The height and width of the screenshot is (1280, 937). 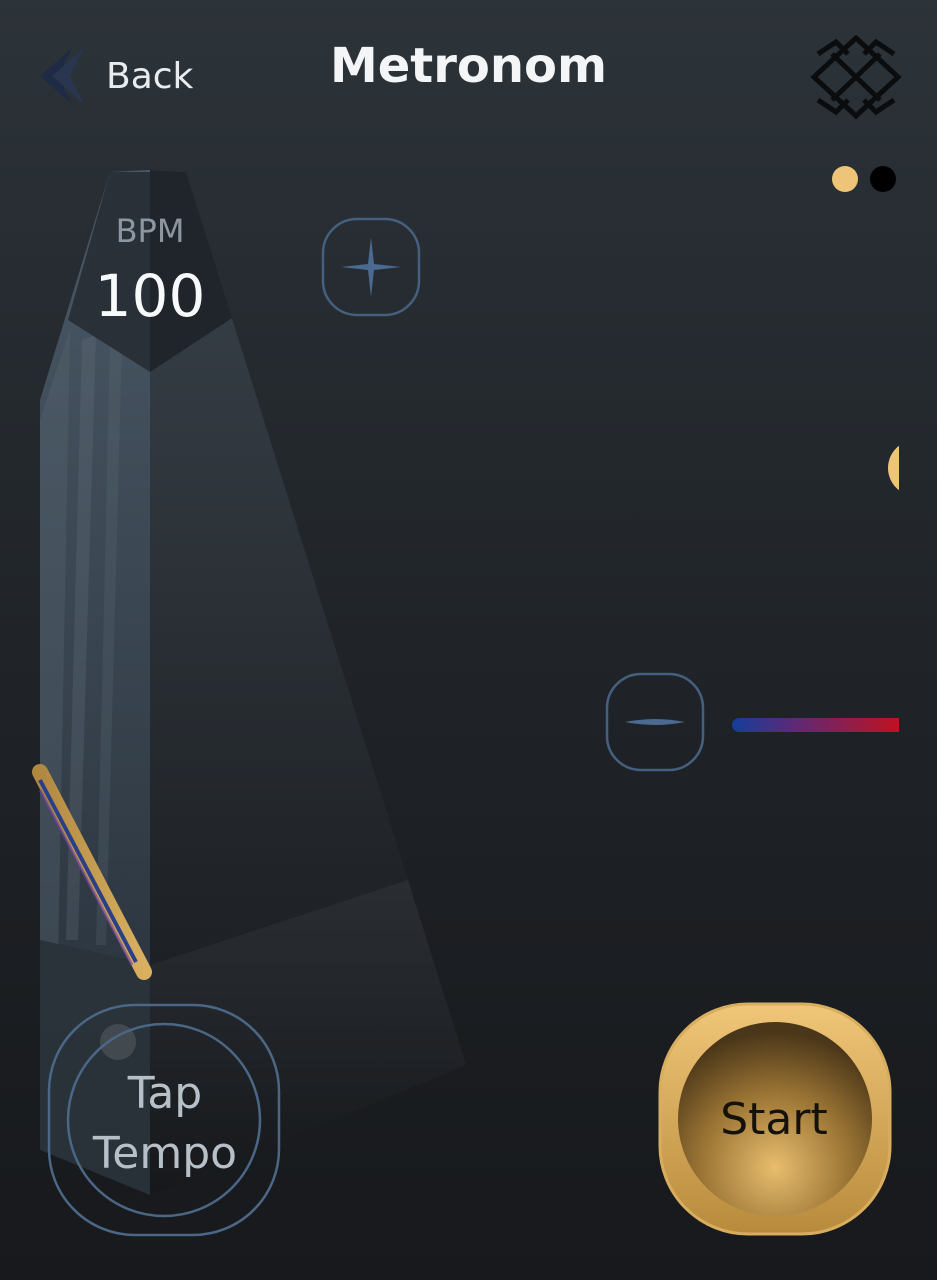 I want to click on plus-star-icon, so click(x=371, y=269).